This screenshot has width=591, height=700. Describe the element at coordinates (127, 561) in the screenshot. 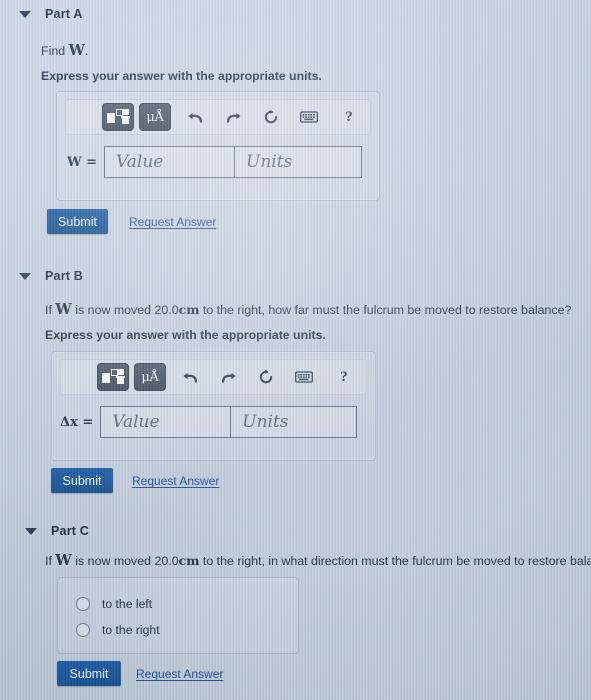

I see `part-c-prompt-mid: is now moved 20.0` at that location.